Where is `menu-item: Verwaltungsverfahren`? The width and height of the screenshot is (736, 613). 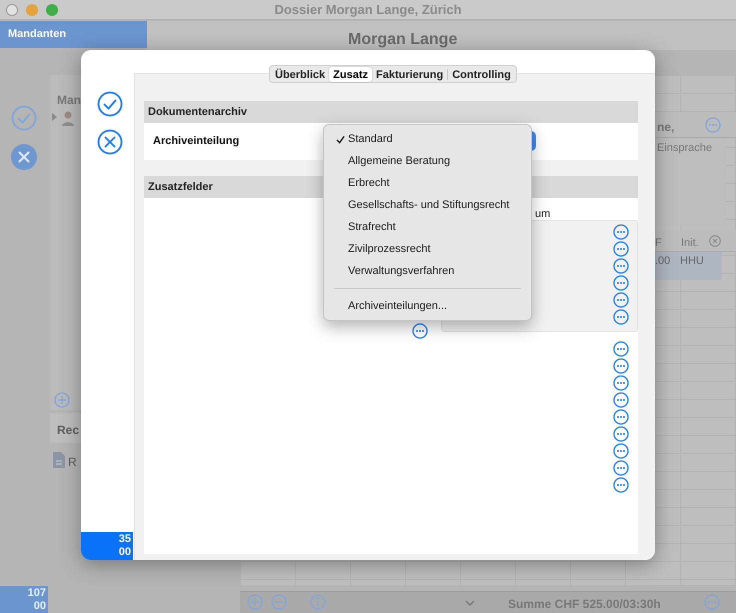
menu-item: Verwaltungsverfahren is located at coordinates (427, 271).